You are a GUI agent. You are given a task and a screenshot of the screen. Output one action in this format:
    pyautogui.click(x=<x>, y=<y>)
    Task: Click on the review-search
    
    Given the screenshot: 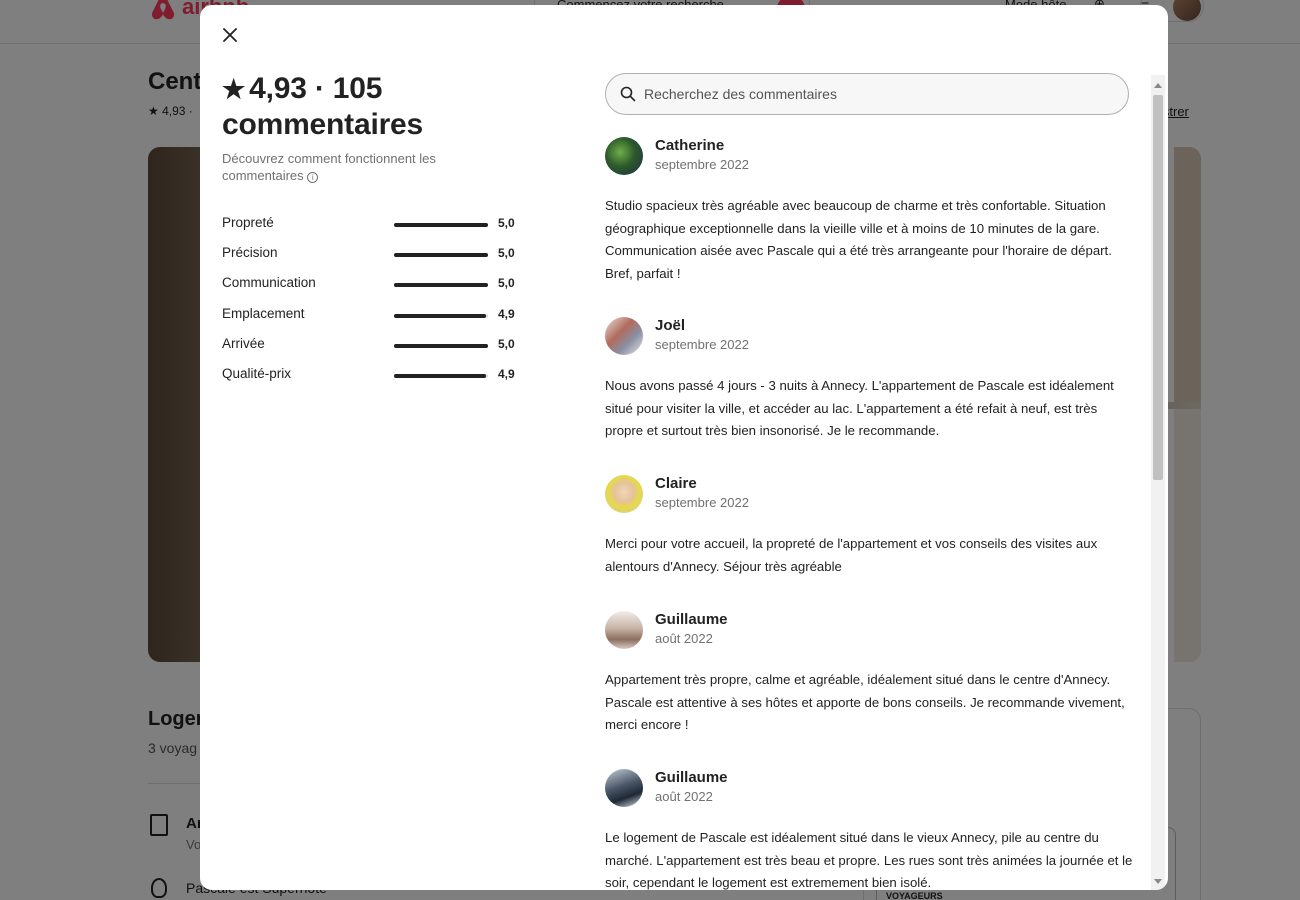 What is the action you would take?
    pyautogui.click(x=867, y=94)
    